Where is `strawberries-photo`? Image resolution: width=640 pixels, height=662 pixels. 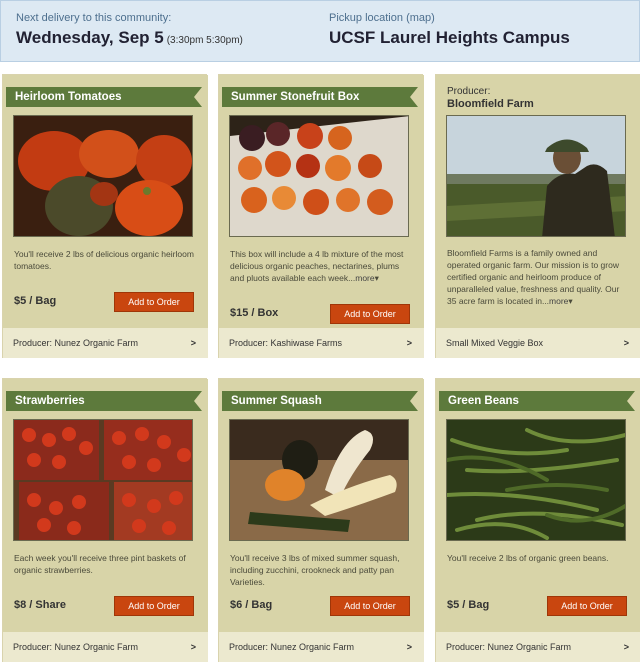
strawberries-photo is located at coordinates (103, 480).